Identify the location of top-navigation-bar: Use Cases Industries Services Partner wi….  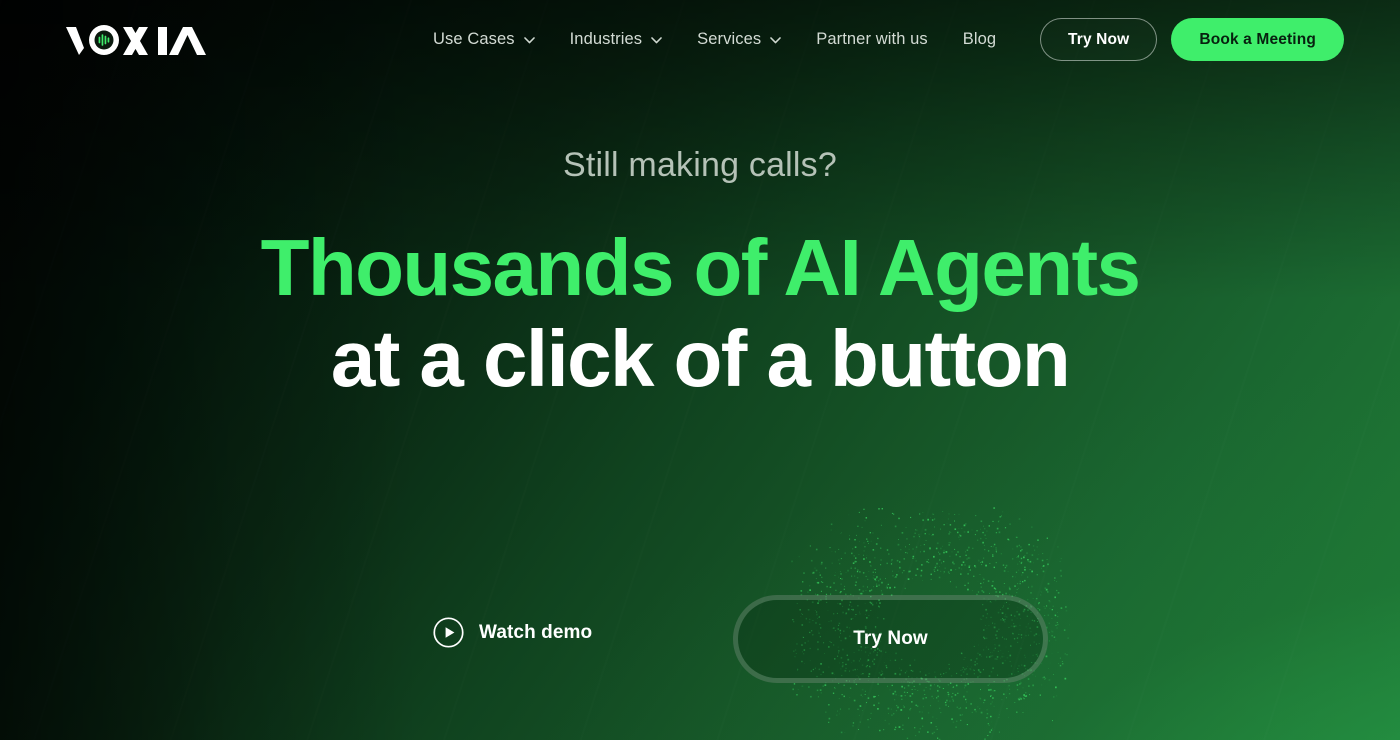
(700, 39).